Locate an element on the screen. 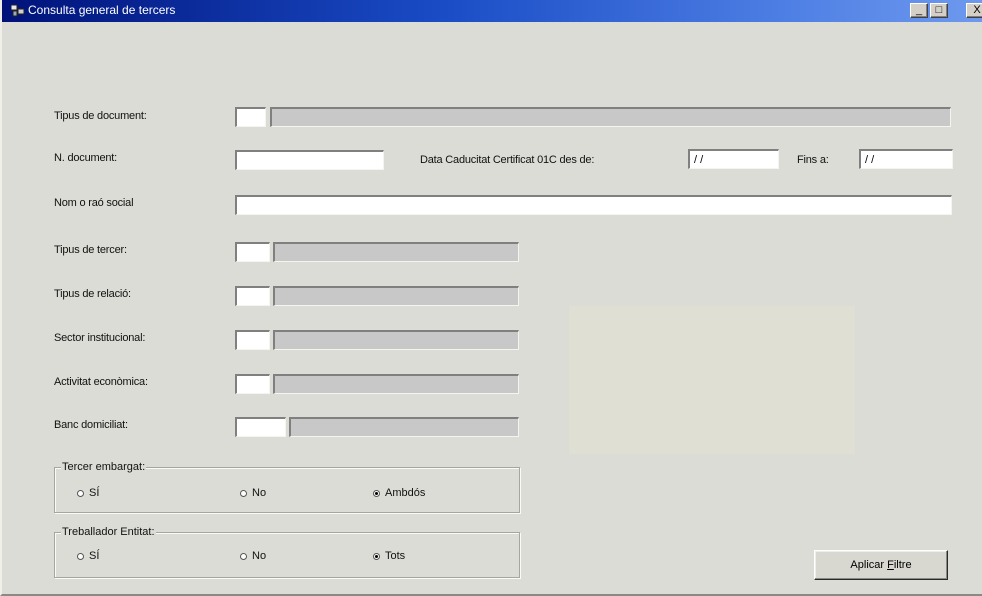  treballador-entitat-tots-radio: Tots is located at coordinates (389, 556).